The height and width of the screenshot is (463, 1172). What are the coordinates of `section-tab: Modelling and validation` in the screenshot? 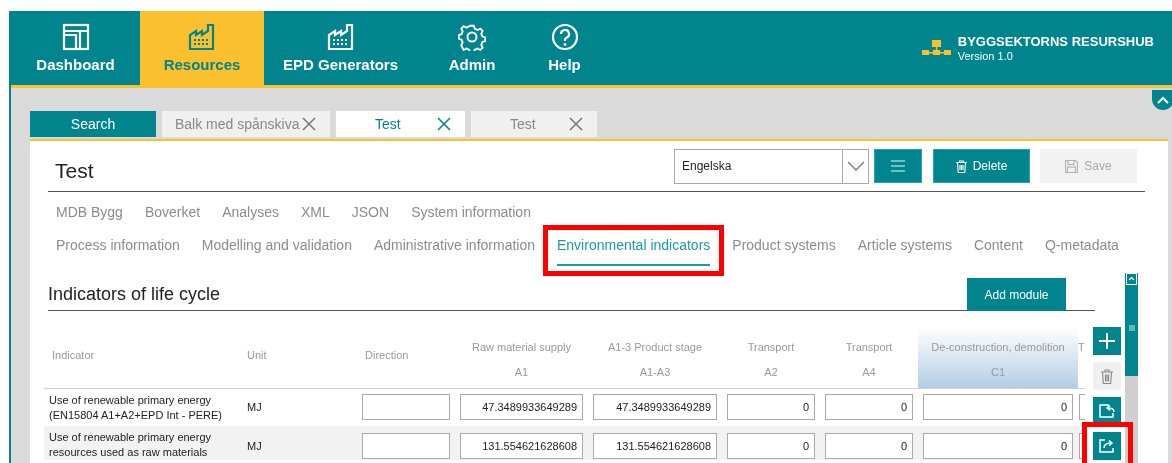 It's located at (276, 250).